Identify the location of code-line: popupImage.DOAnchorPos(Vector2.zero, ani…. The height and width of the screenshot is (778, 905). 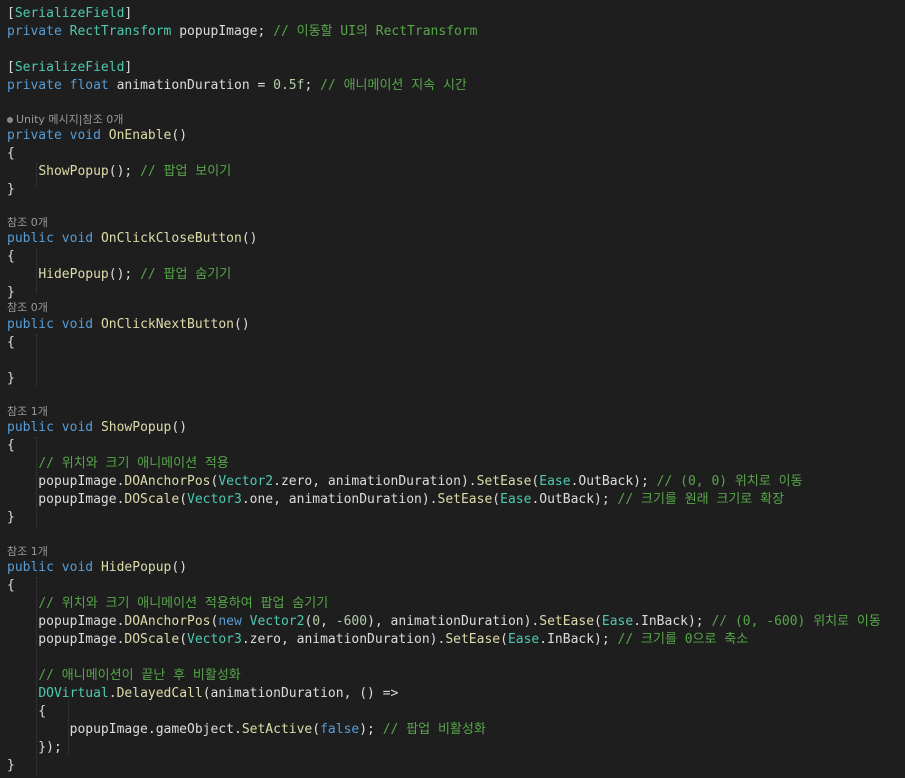
(405, 482).